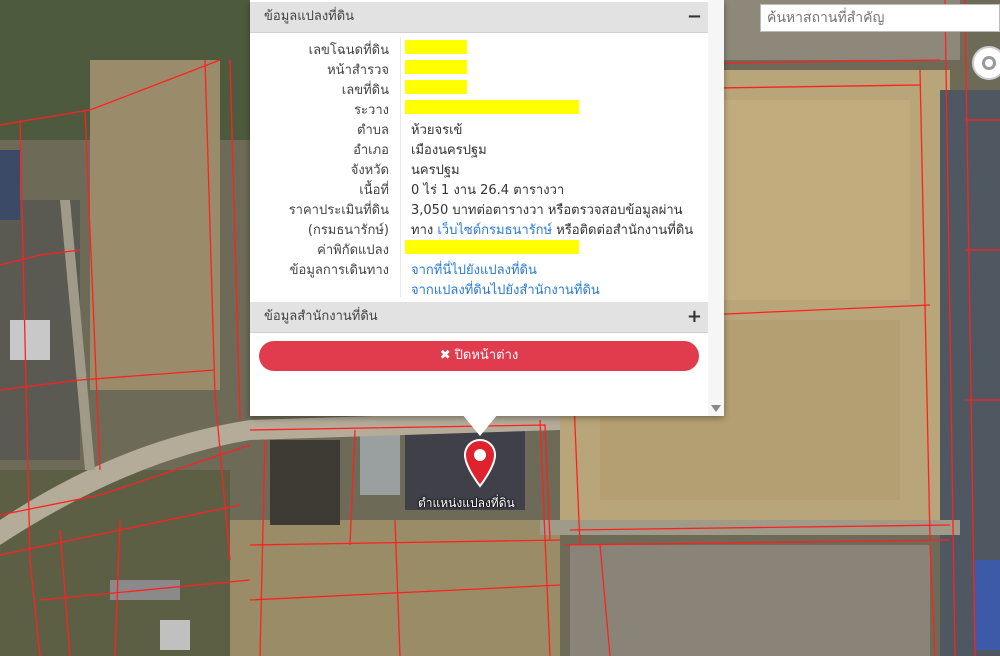 This screenshot has width=1000, height=656. Describe the element at coordinates (880, 18) in the screenshot. I see `landmark-search-input` at that location.